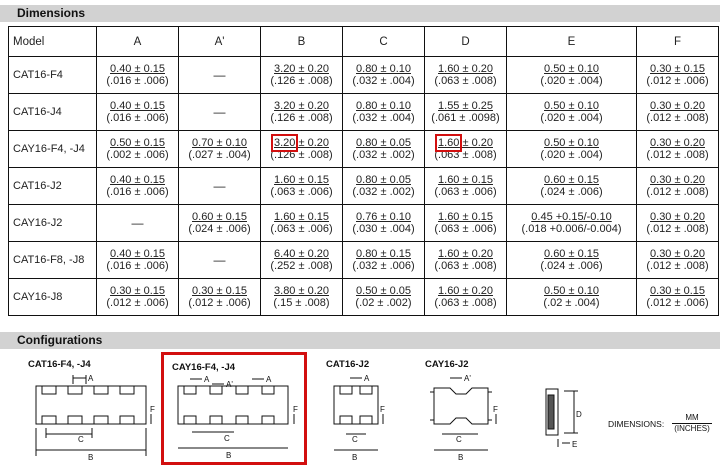 This screenshot has width=720, height=470. What do you see at coordinates (360, 340) in the screenshot?
I see `configurations-section-header: Configurations` at bounding box center [360, 340].